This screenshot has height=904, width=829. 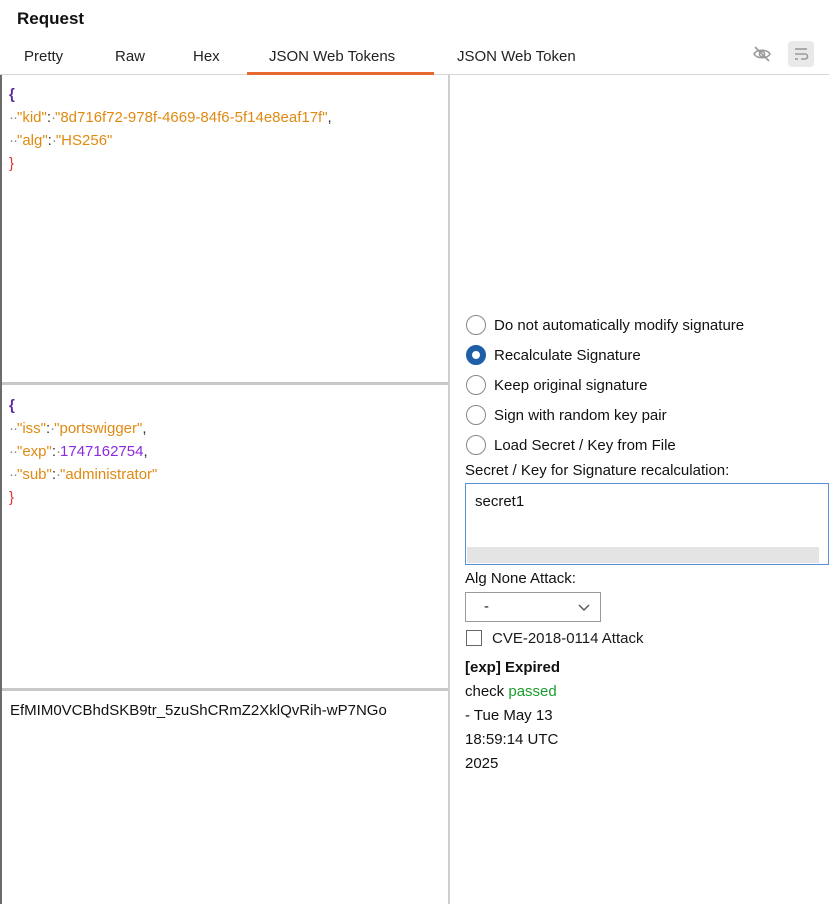 I want to click on radio-recalculate-signature: Recalculate Signature, so click(x=553, y=355).